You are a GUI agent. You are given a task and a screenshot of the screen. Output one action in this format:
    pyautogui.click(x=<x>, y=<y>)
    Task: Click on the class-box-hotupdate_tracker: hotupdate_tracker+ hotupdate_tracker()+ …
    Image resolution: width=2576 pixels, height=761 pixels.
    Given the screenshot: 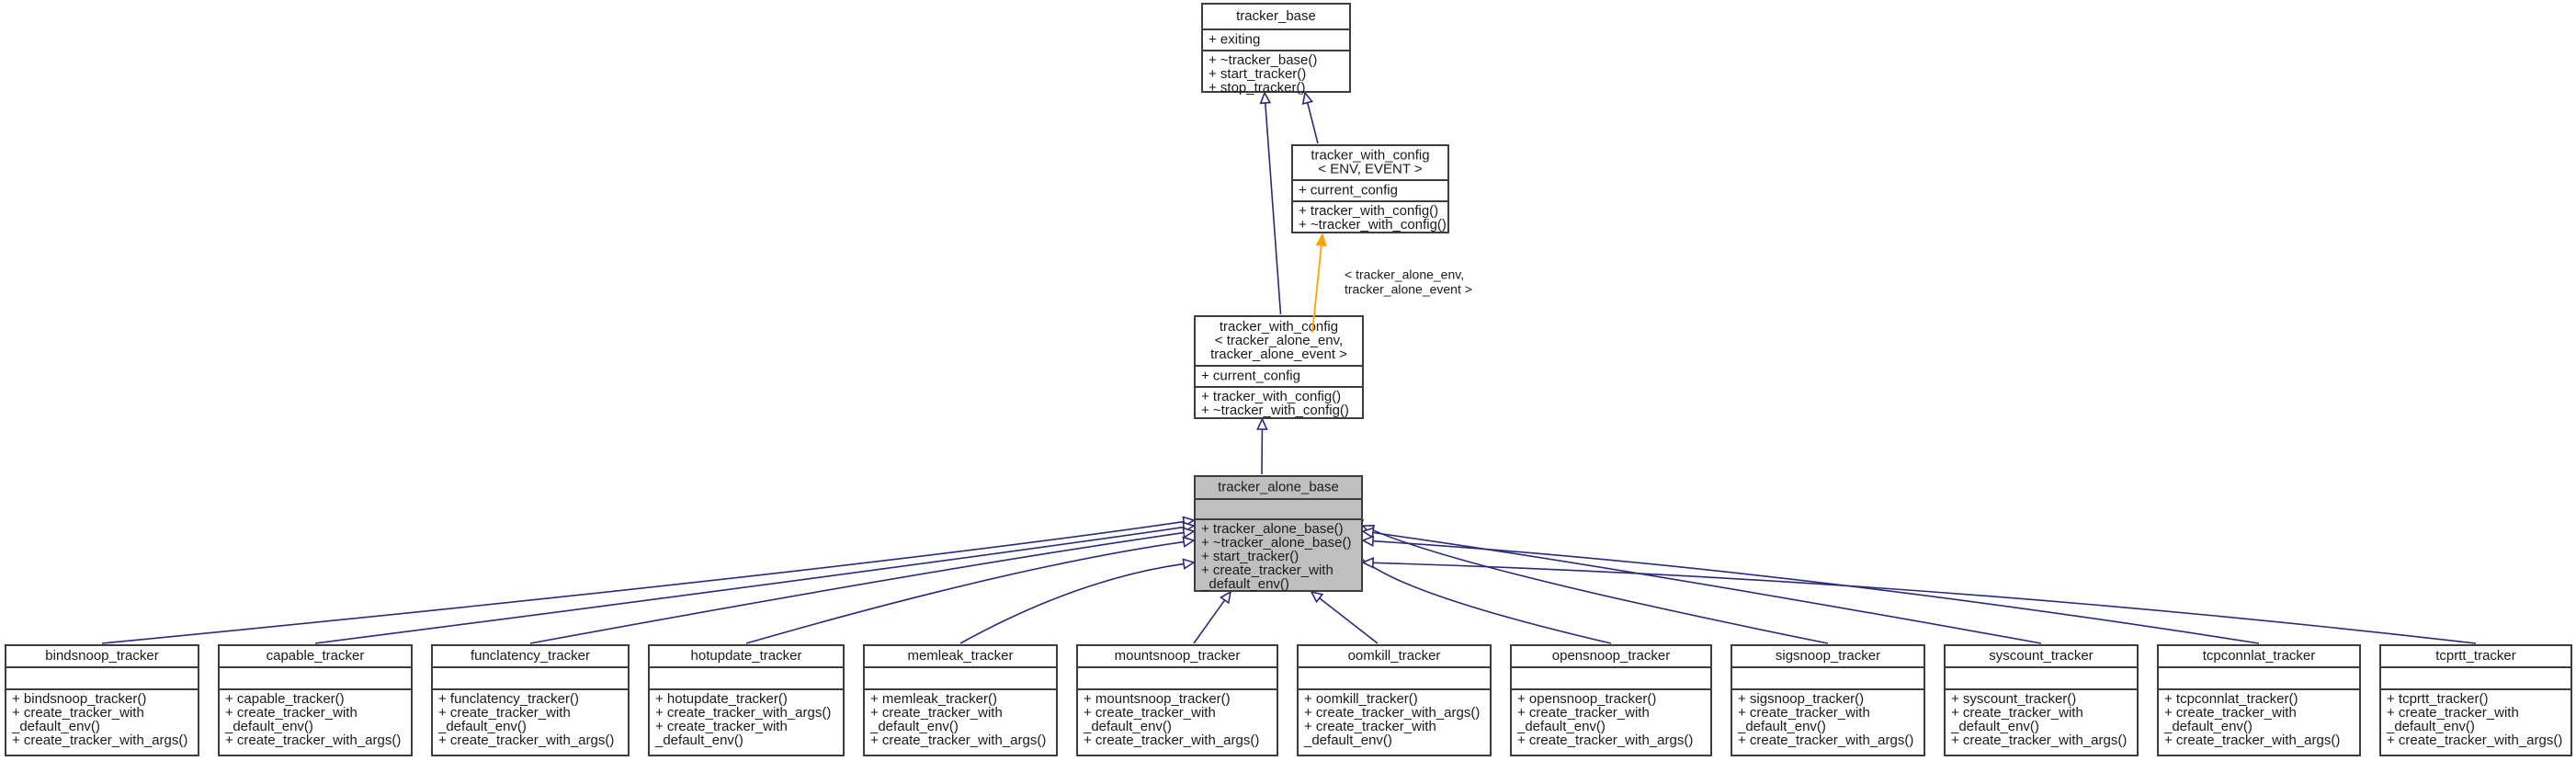 What is the action you would take?
    pyautogui.click(x=746, y=700)
    